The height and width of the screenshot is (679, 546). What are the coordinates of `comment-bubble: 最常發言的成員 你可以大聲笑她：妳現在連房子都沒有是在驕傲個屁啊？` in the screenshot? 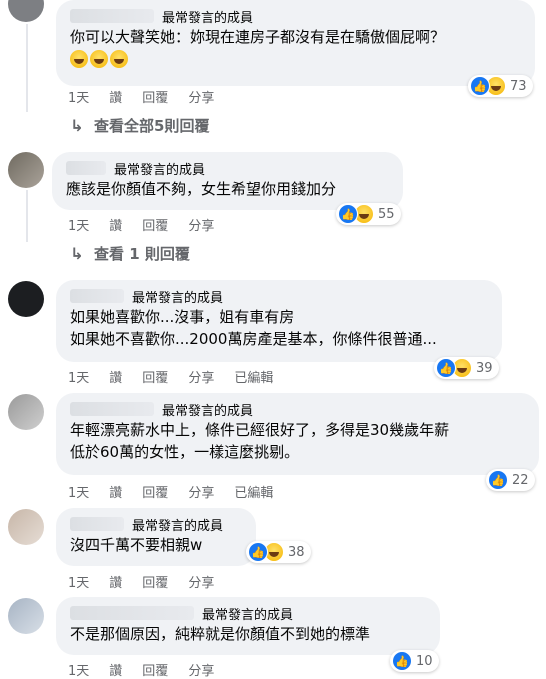 It's located at (295, 43).